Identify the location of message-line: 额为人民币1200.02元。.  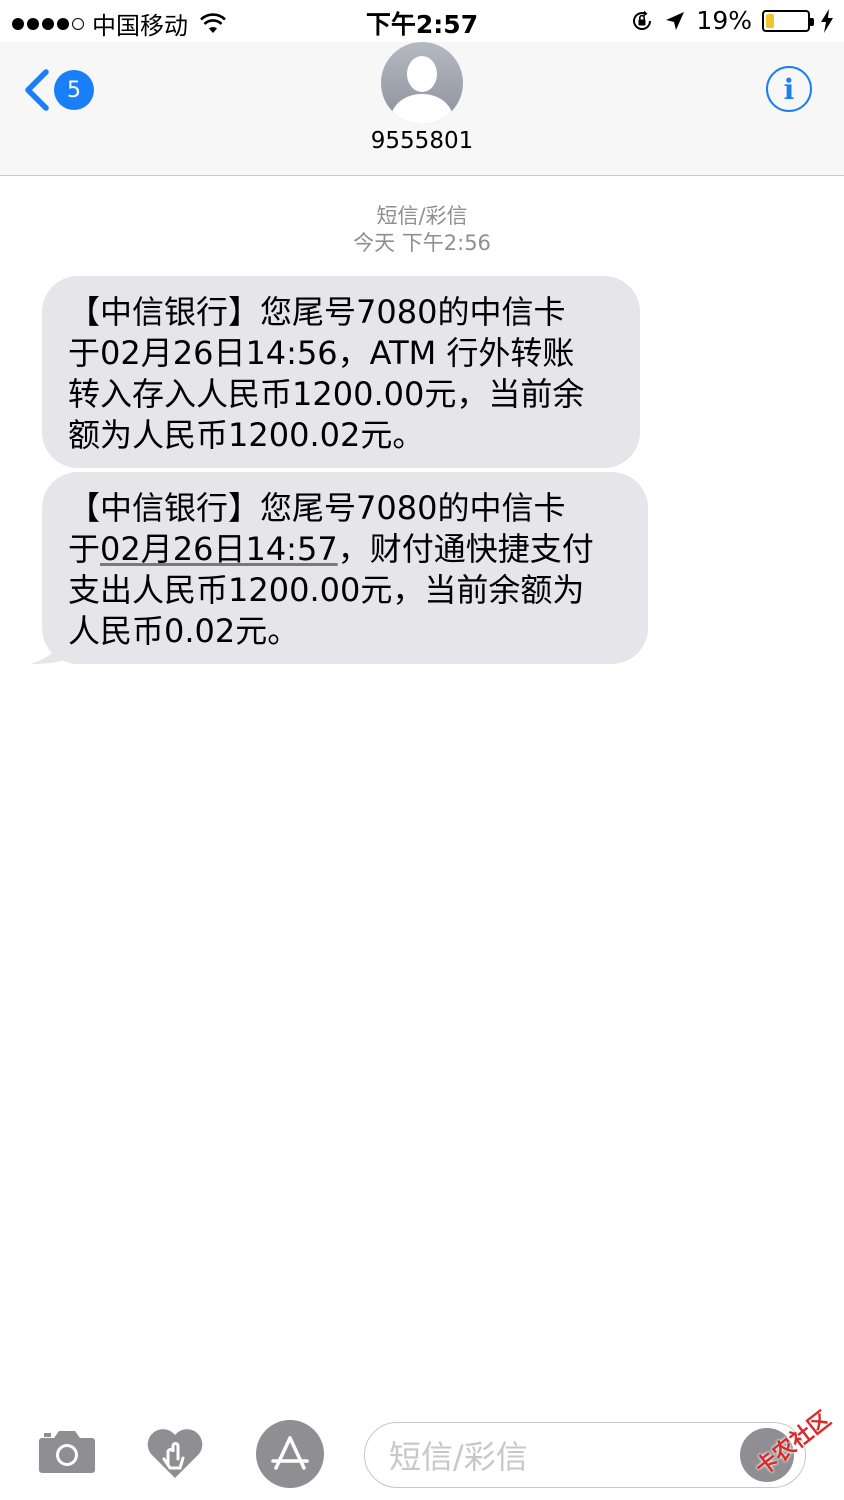
(246, 435).